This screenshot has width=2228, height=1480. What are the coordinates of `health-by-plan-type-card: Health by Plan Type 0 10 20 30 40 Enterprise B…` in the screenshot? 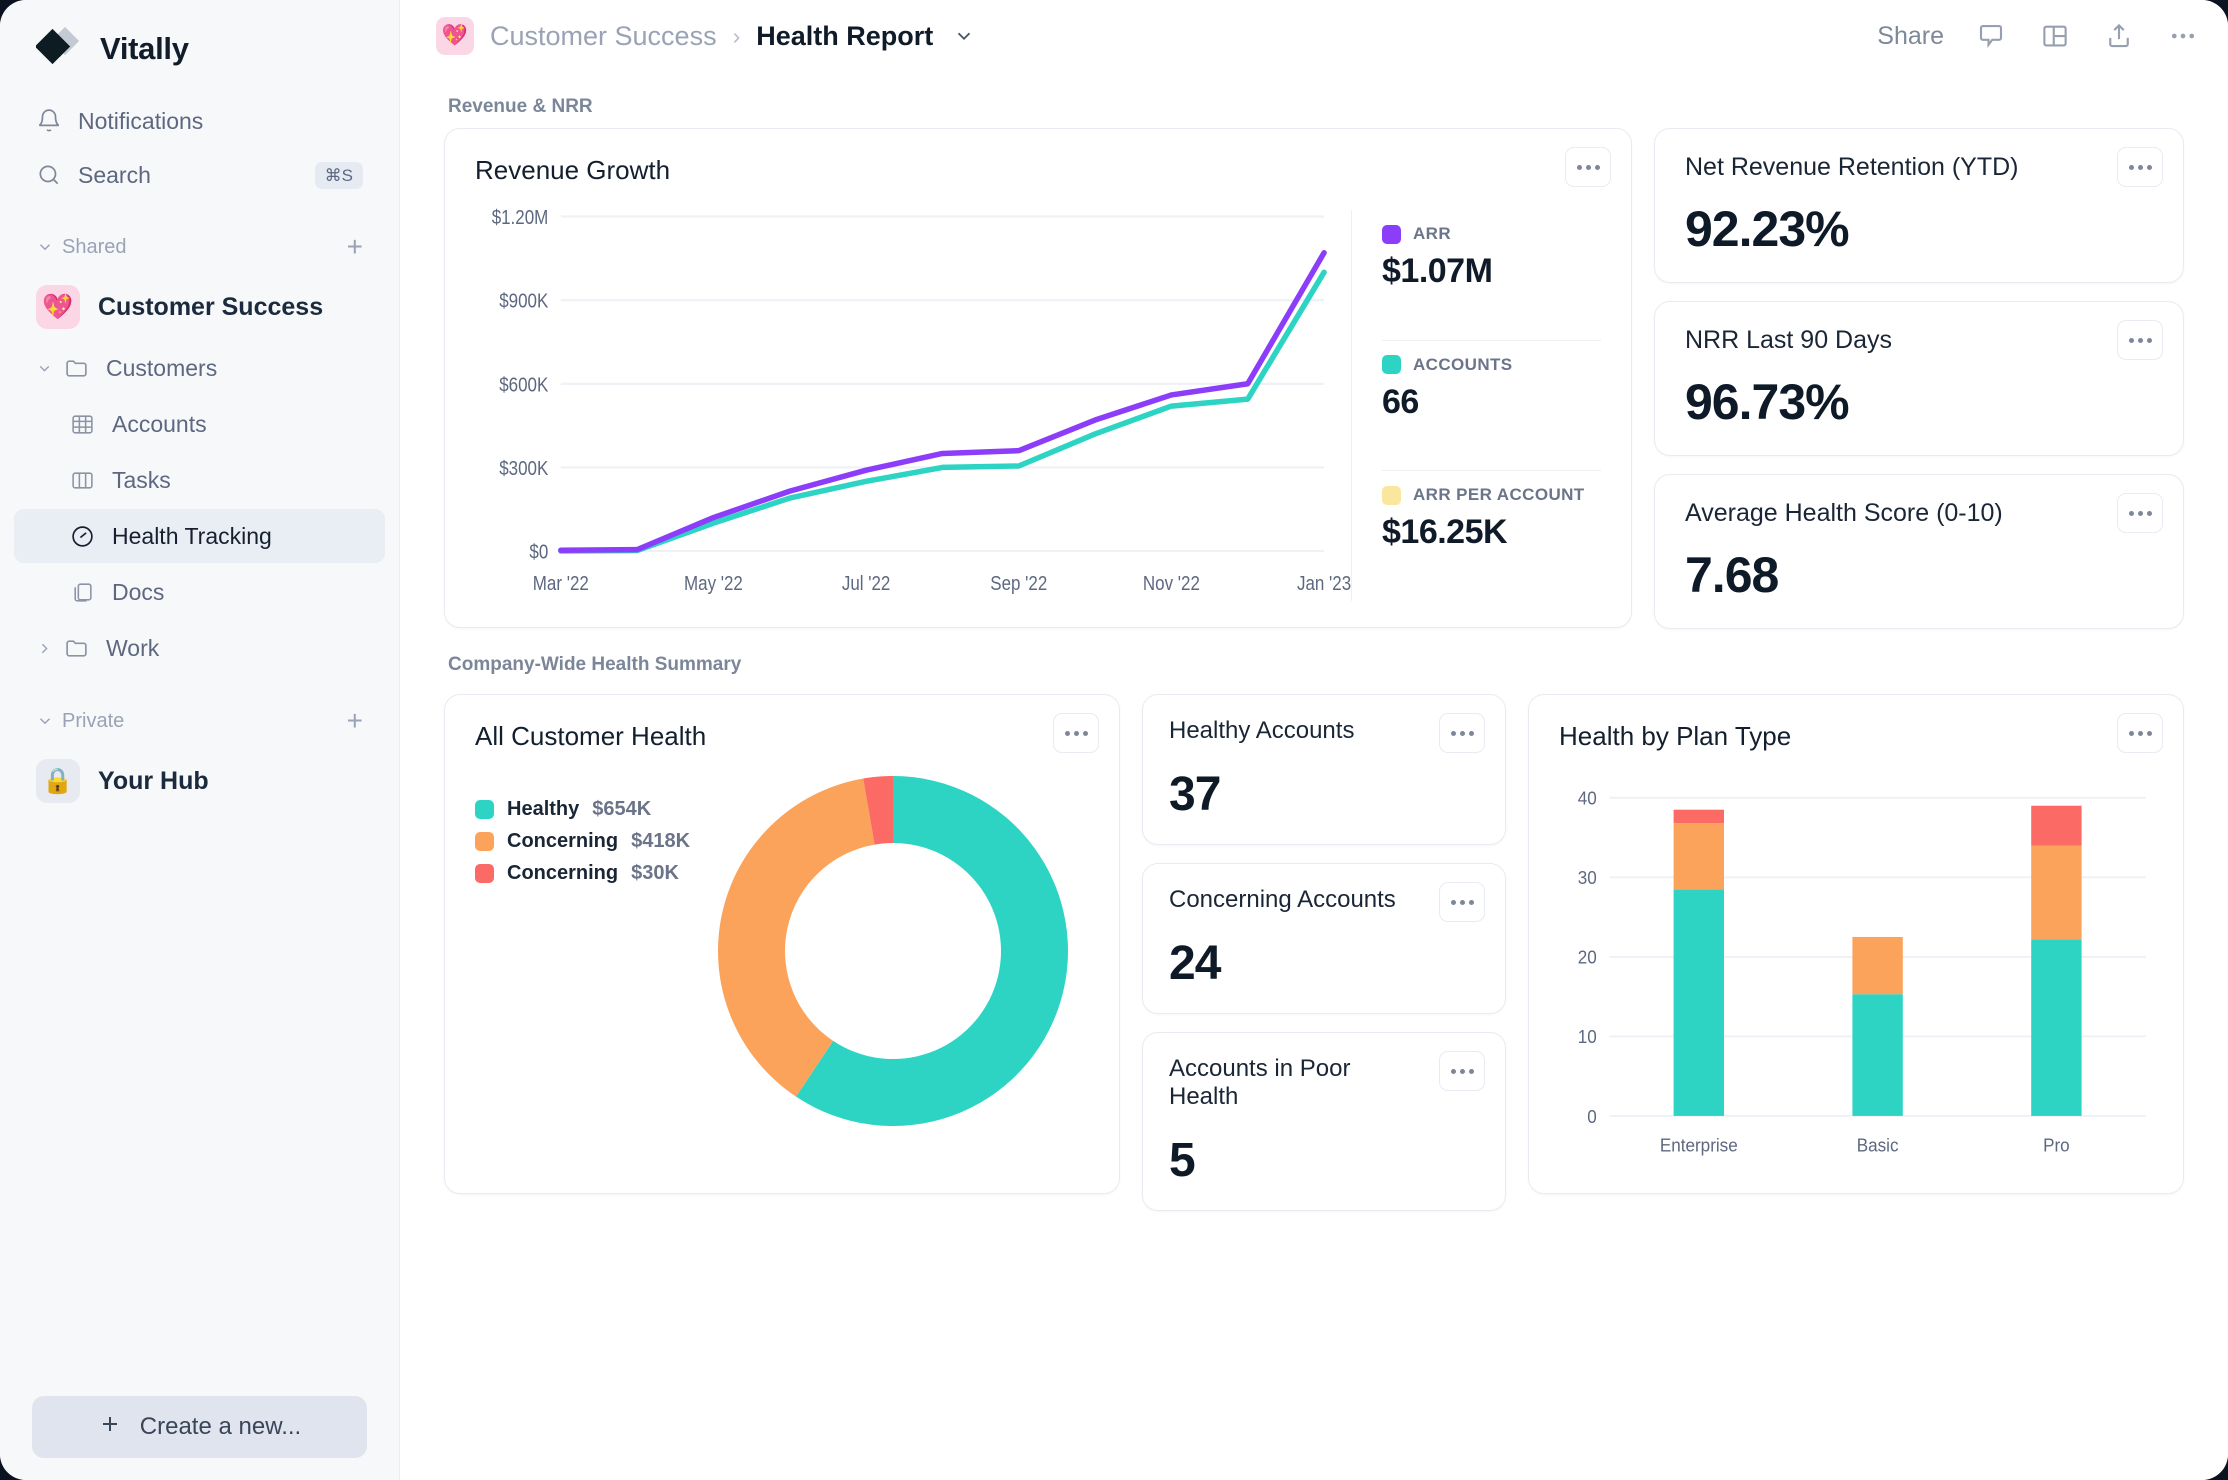 It's located at (1856, 944).